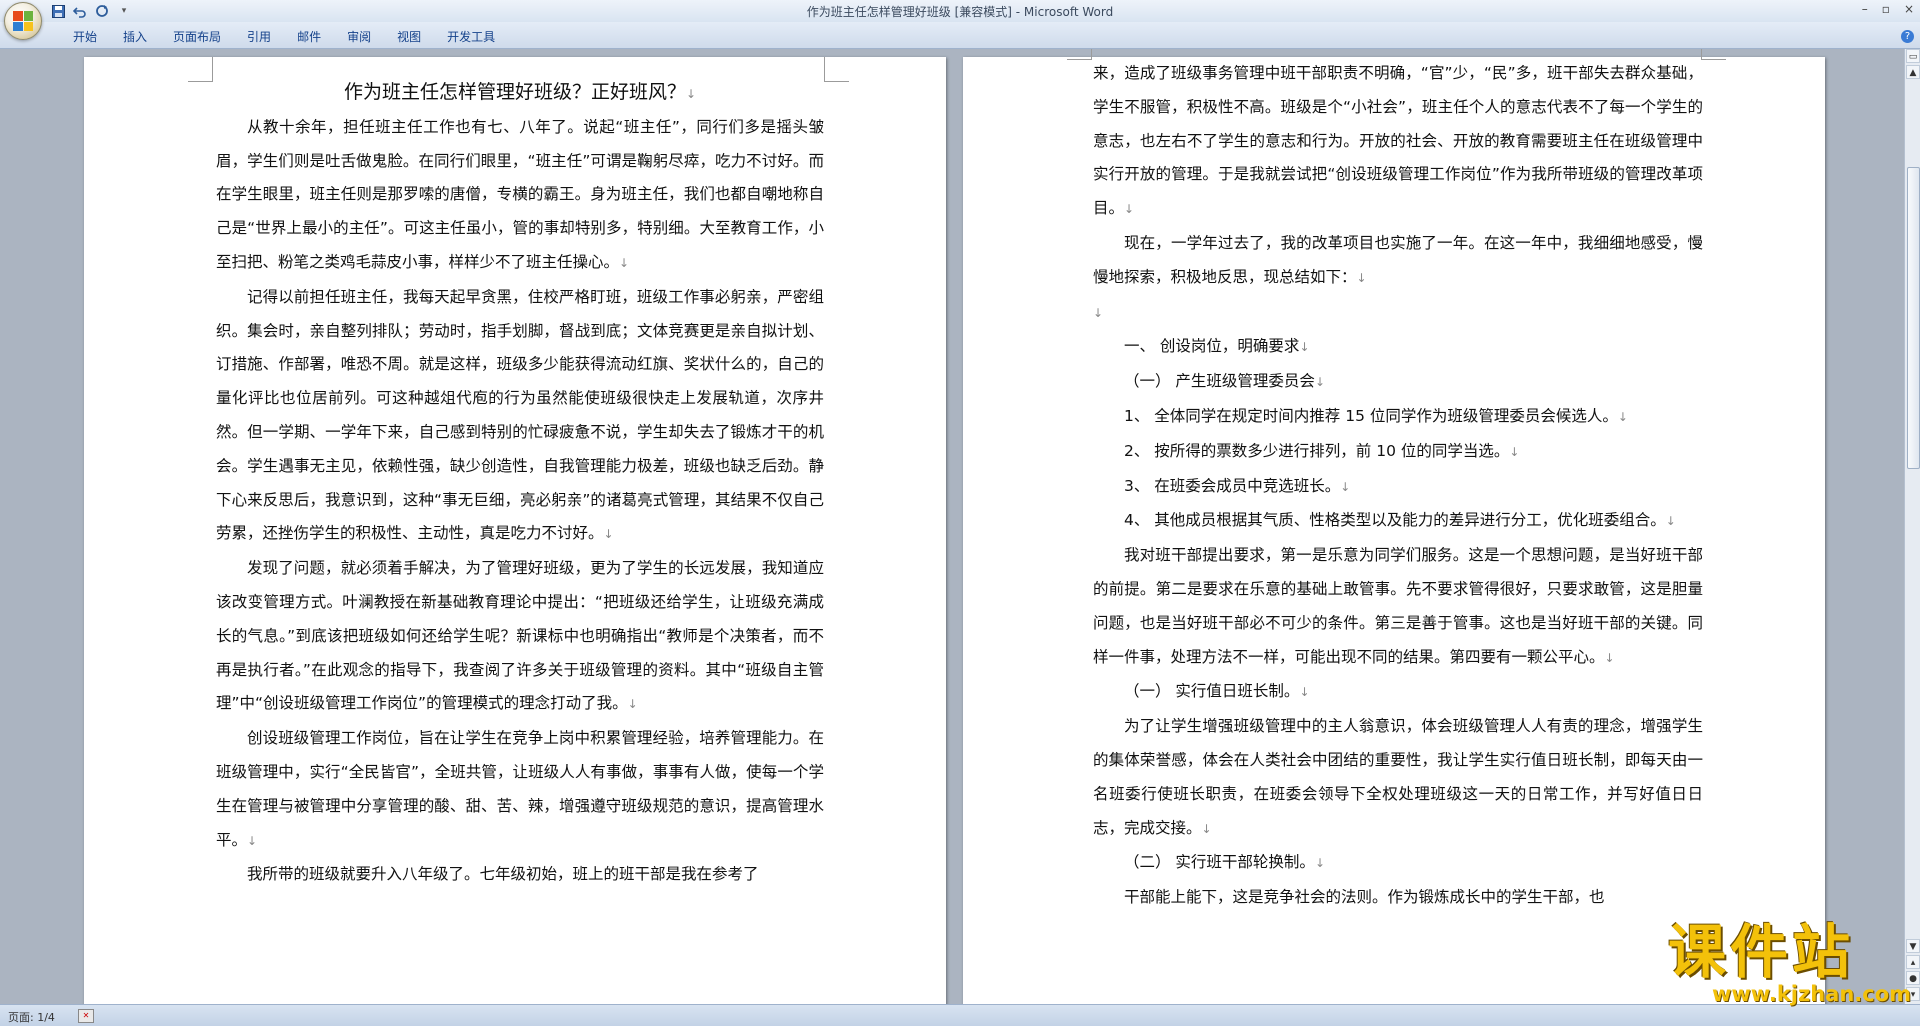  I want to click on paragraph-text: 我所带的班级就要升入八年级了。七年级初始，班上的班干部是我在参考了, so click(503, 874).